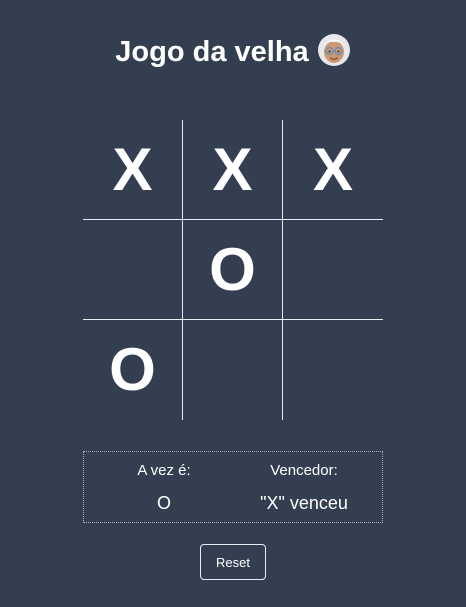 The image size is (466, 607). What do you see at coordinates (304, 503) in the screenshot?
I see `winner-value: "X" venceu` at bounding box center [304, 503].